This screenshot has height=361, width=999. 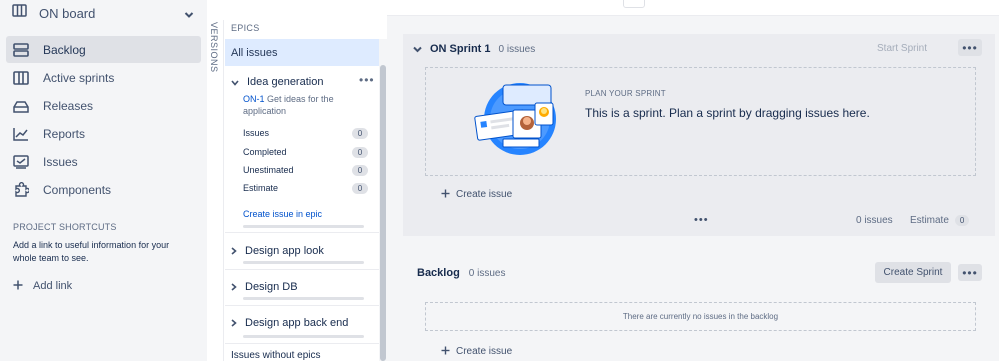 I want to click on epic-stat-completed: Completed 0, so click(x=305, y=152).